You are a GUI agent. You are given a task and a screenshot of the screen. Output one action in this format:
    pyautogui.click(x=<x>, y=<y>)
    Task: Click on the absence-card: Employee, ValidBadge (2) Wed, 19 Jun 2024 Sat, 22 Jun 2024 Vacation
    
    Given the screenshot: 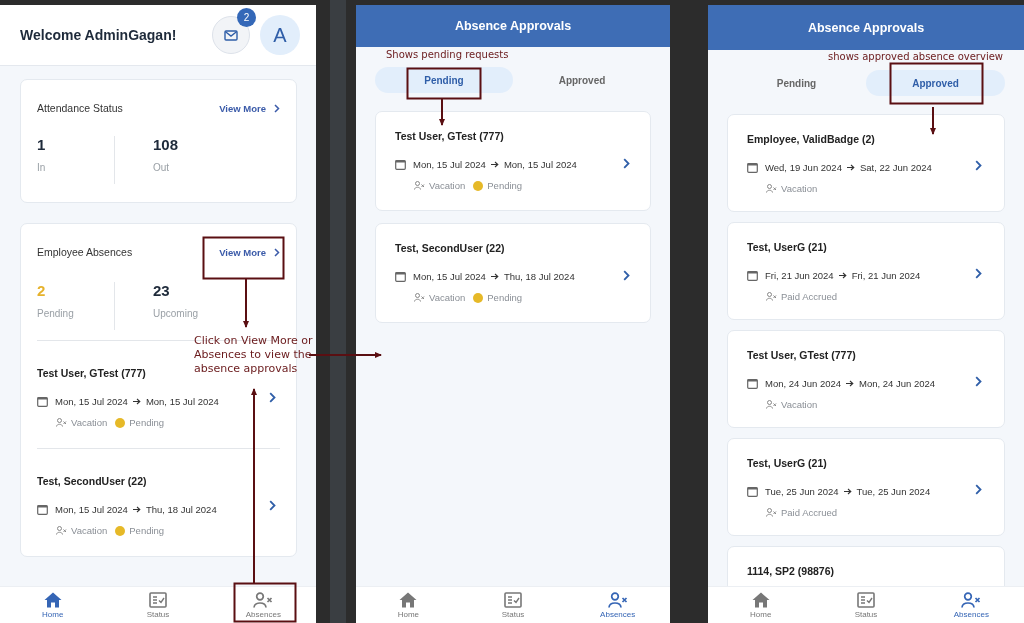 What is the action you would take?
    pyautogui.click(x=866, y=163)
    